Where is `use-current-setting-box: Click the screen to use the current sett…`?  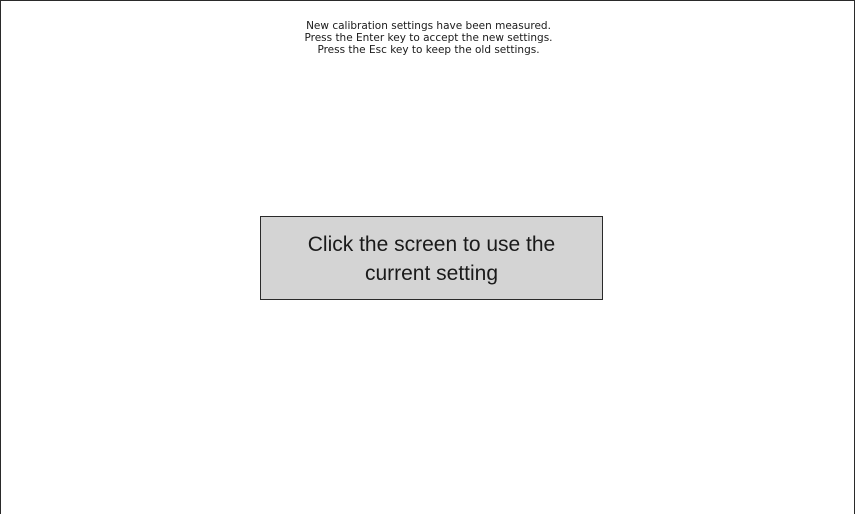 use-current-setting-box: Click the screen to use the current sett… is located at coordinates (431, 258).